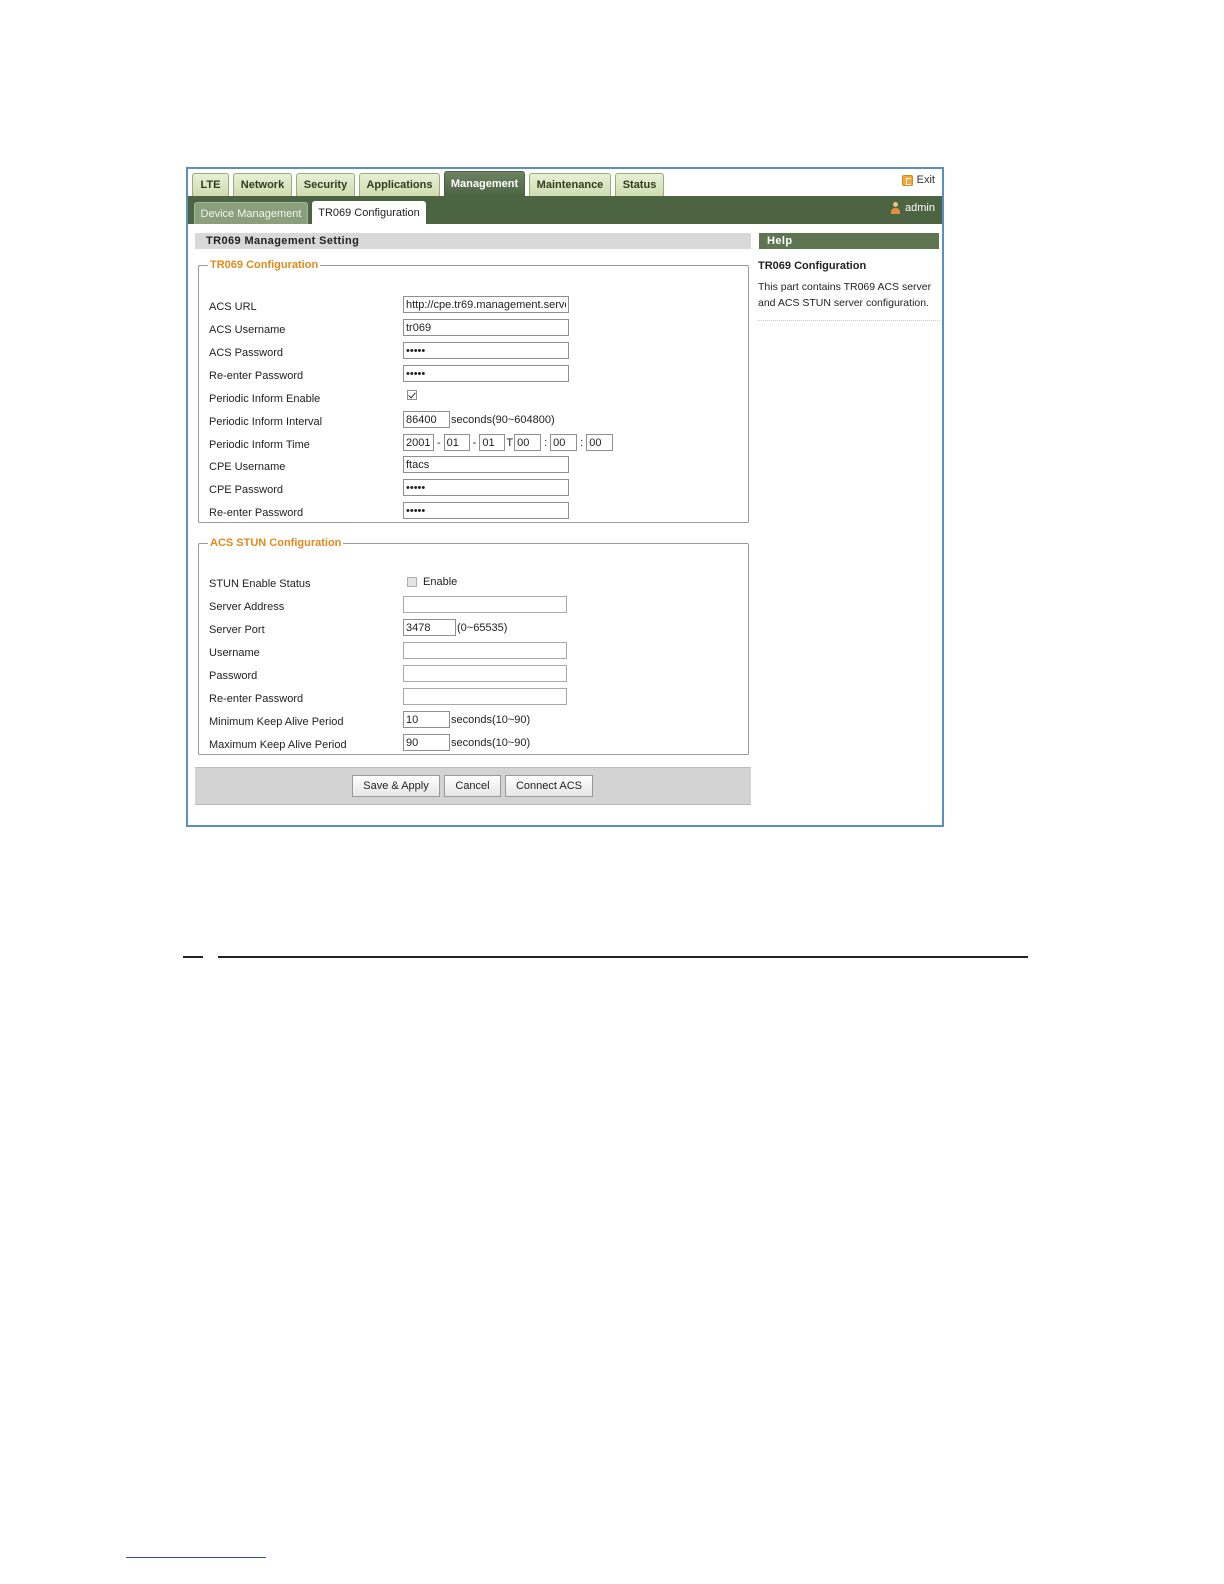  Describe the element at coordinates (196, 1557) in the screenshot. I see `footnote-rule` at that location.